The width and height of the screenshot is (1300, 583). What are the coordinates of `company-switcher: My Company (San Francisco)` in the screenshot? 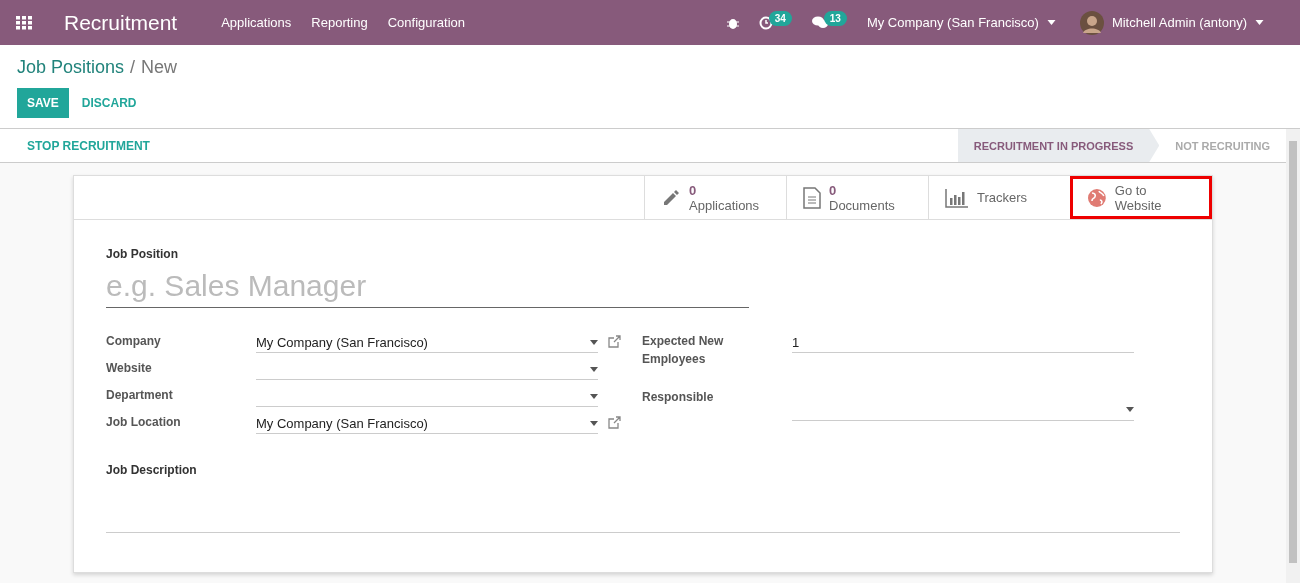 It's located at (961, 22).